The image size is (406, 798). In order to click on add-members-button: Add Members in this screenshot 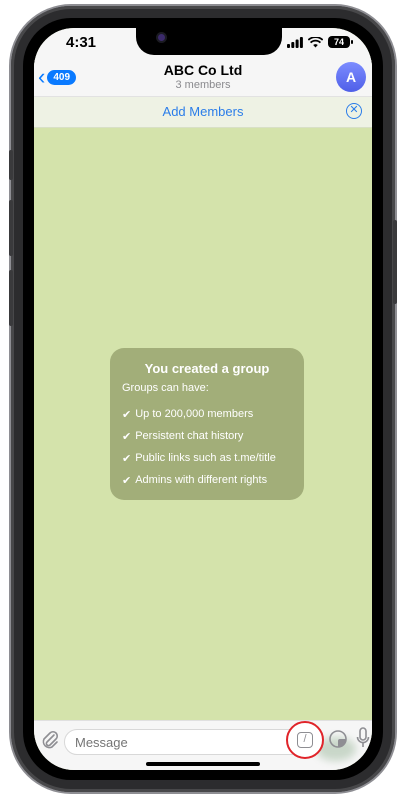, I will do `click(203, 111)`.